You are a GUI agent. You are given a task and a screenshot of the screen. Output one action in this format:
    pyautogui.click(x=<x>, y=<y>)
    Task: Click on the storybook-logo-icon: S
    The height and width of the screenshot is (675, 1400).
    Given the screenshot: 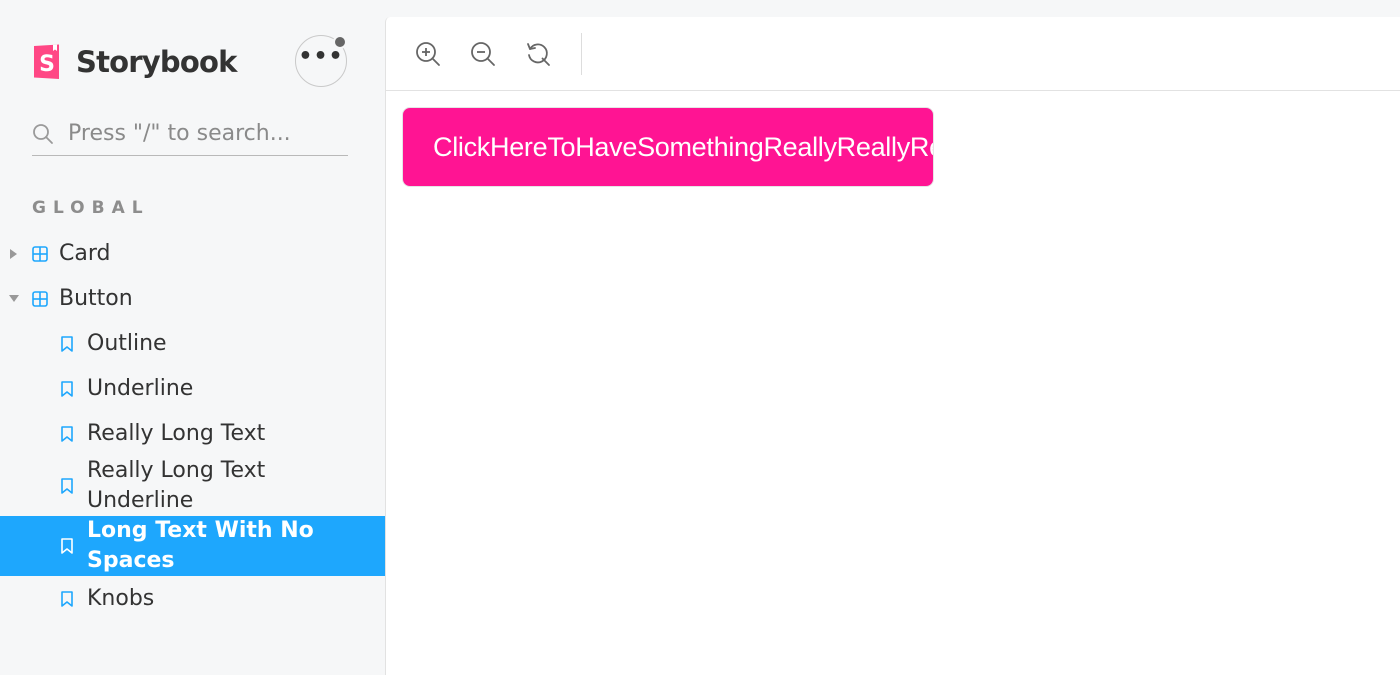 What is the action you would take?
    pyautogui.click(x=46, y=61)
    